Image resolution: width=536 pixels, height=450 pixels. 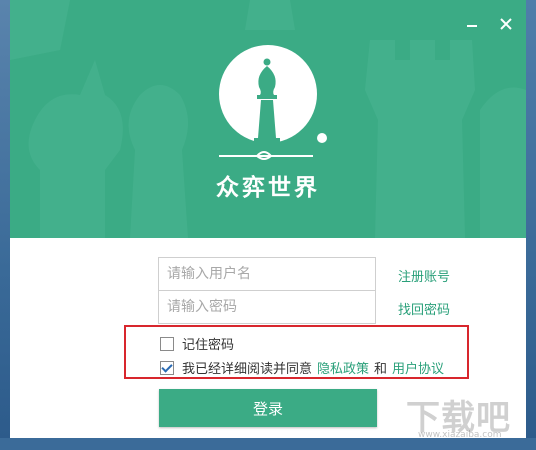 What do you see at coordinates (208, 345) in the screenshot?
I see `remember-password-label: 记住密码` at bounding box center [208, 345].